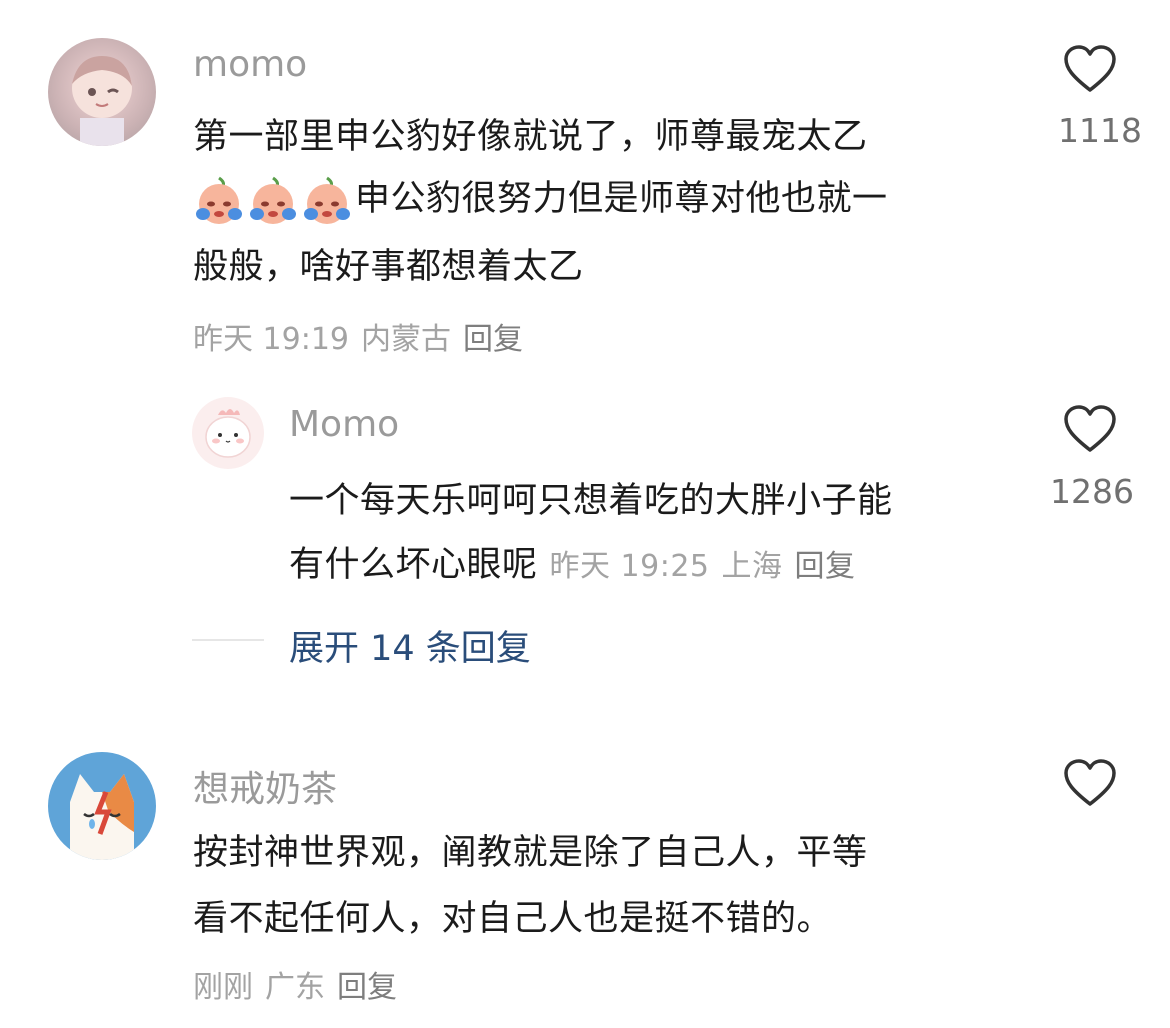 This screenshot has height=1028, width=1170. What do you see at coordinates (752, 566) in the screenshot?
I see `reply-location: 上海` at bounding box center [752, 566].